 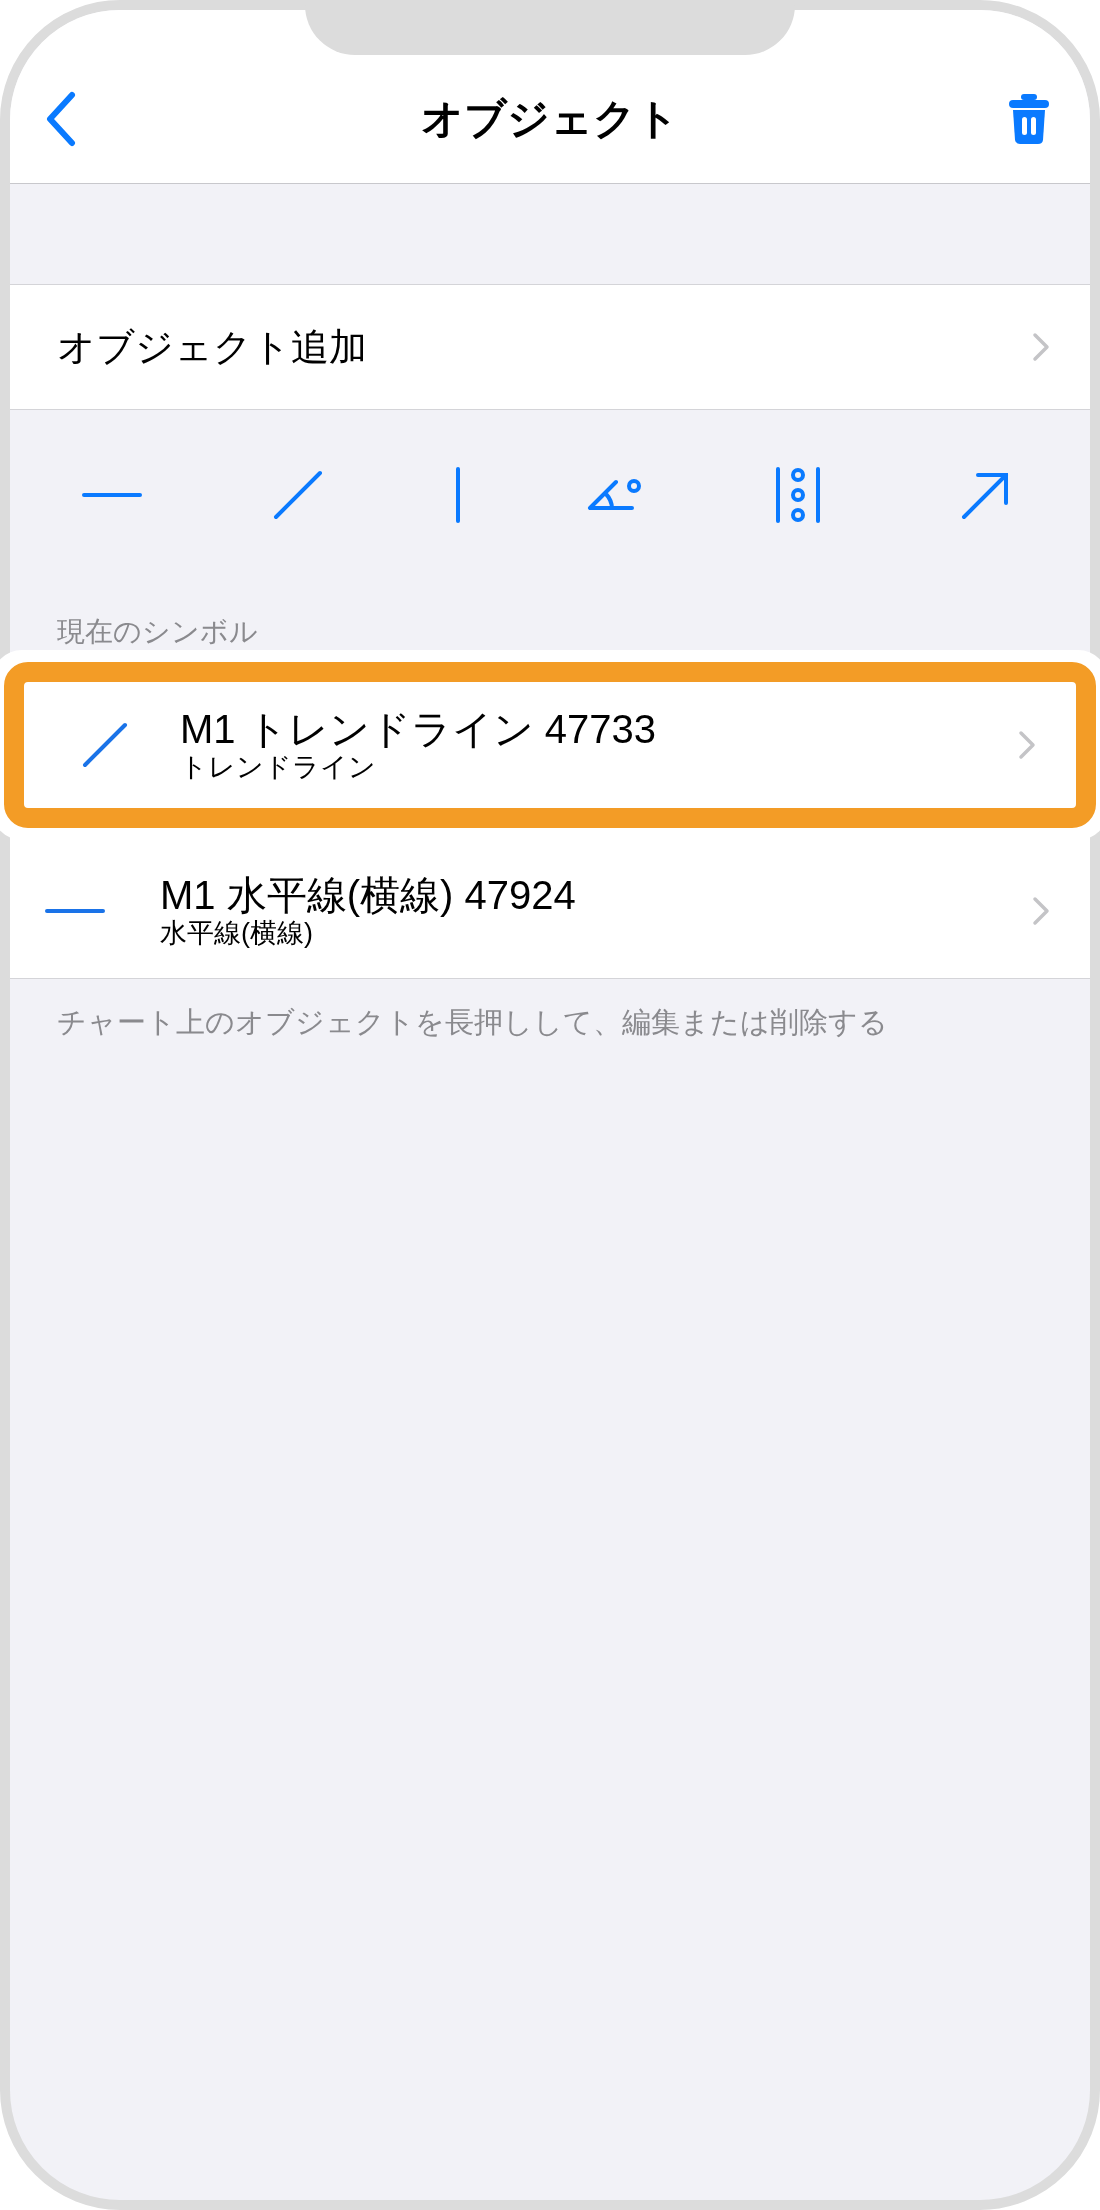 What do you see at coordinates (75, 911) in the screenshot?
I see `horizontal-line-icon` at bounding box center [75, 911].